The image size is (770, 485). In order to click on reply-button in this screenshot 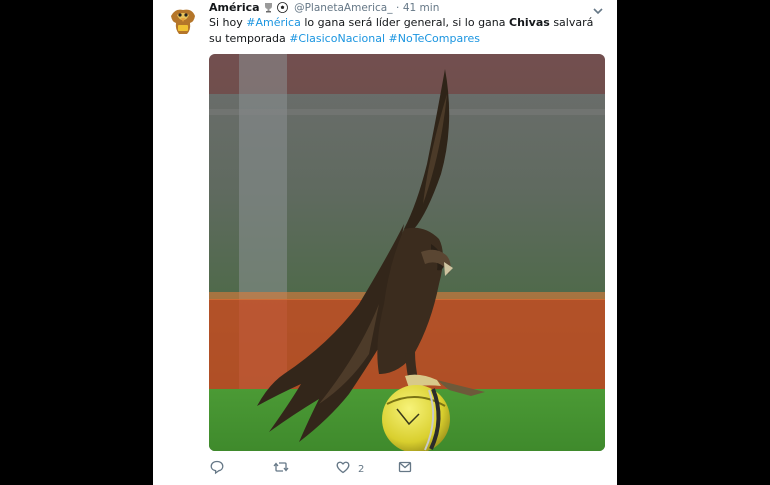, I will do `click(217, 469)`.